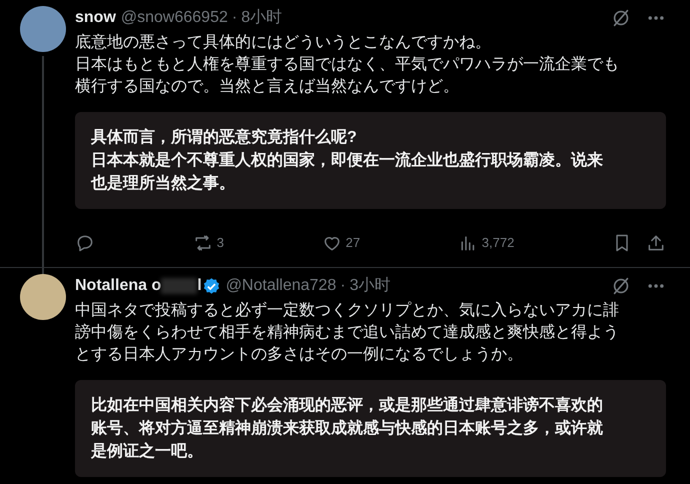 The height and width of the screenshot is (484, 690). What do you see at coordinates (118, 286) in the screenshot?
I see `user-name: Notallena o` at bounding box center [118, 286].